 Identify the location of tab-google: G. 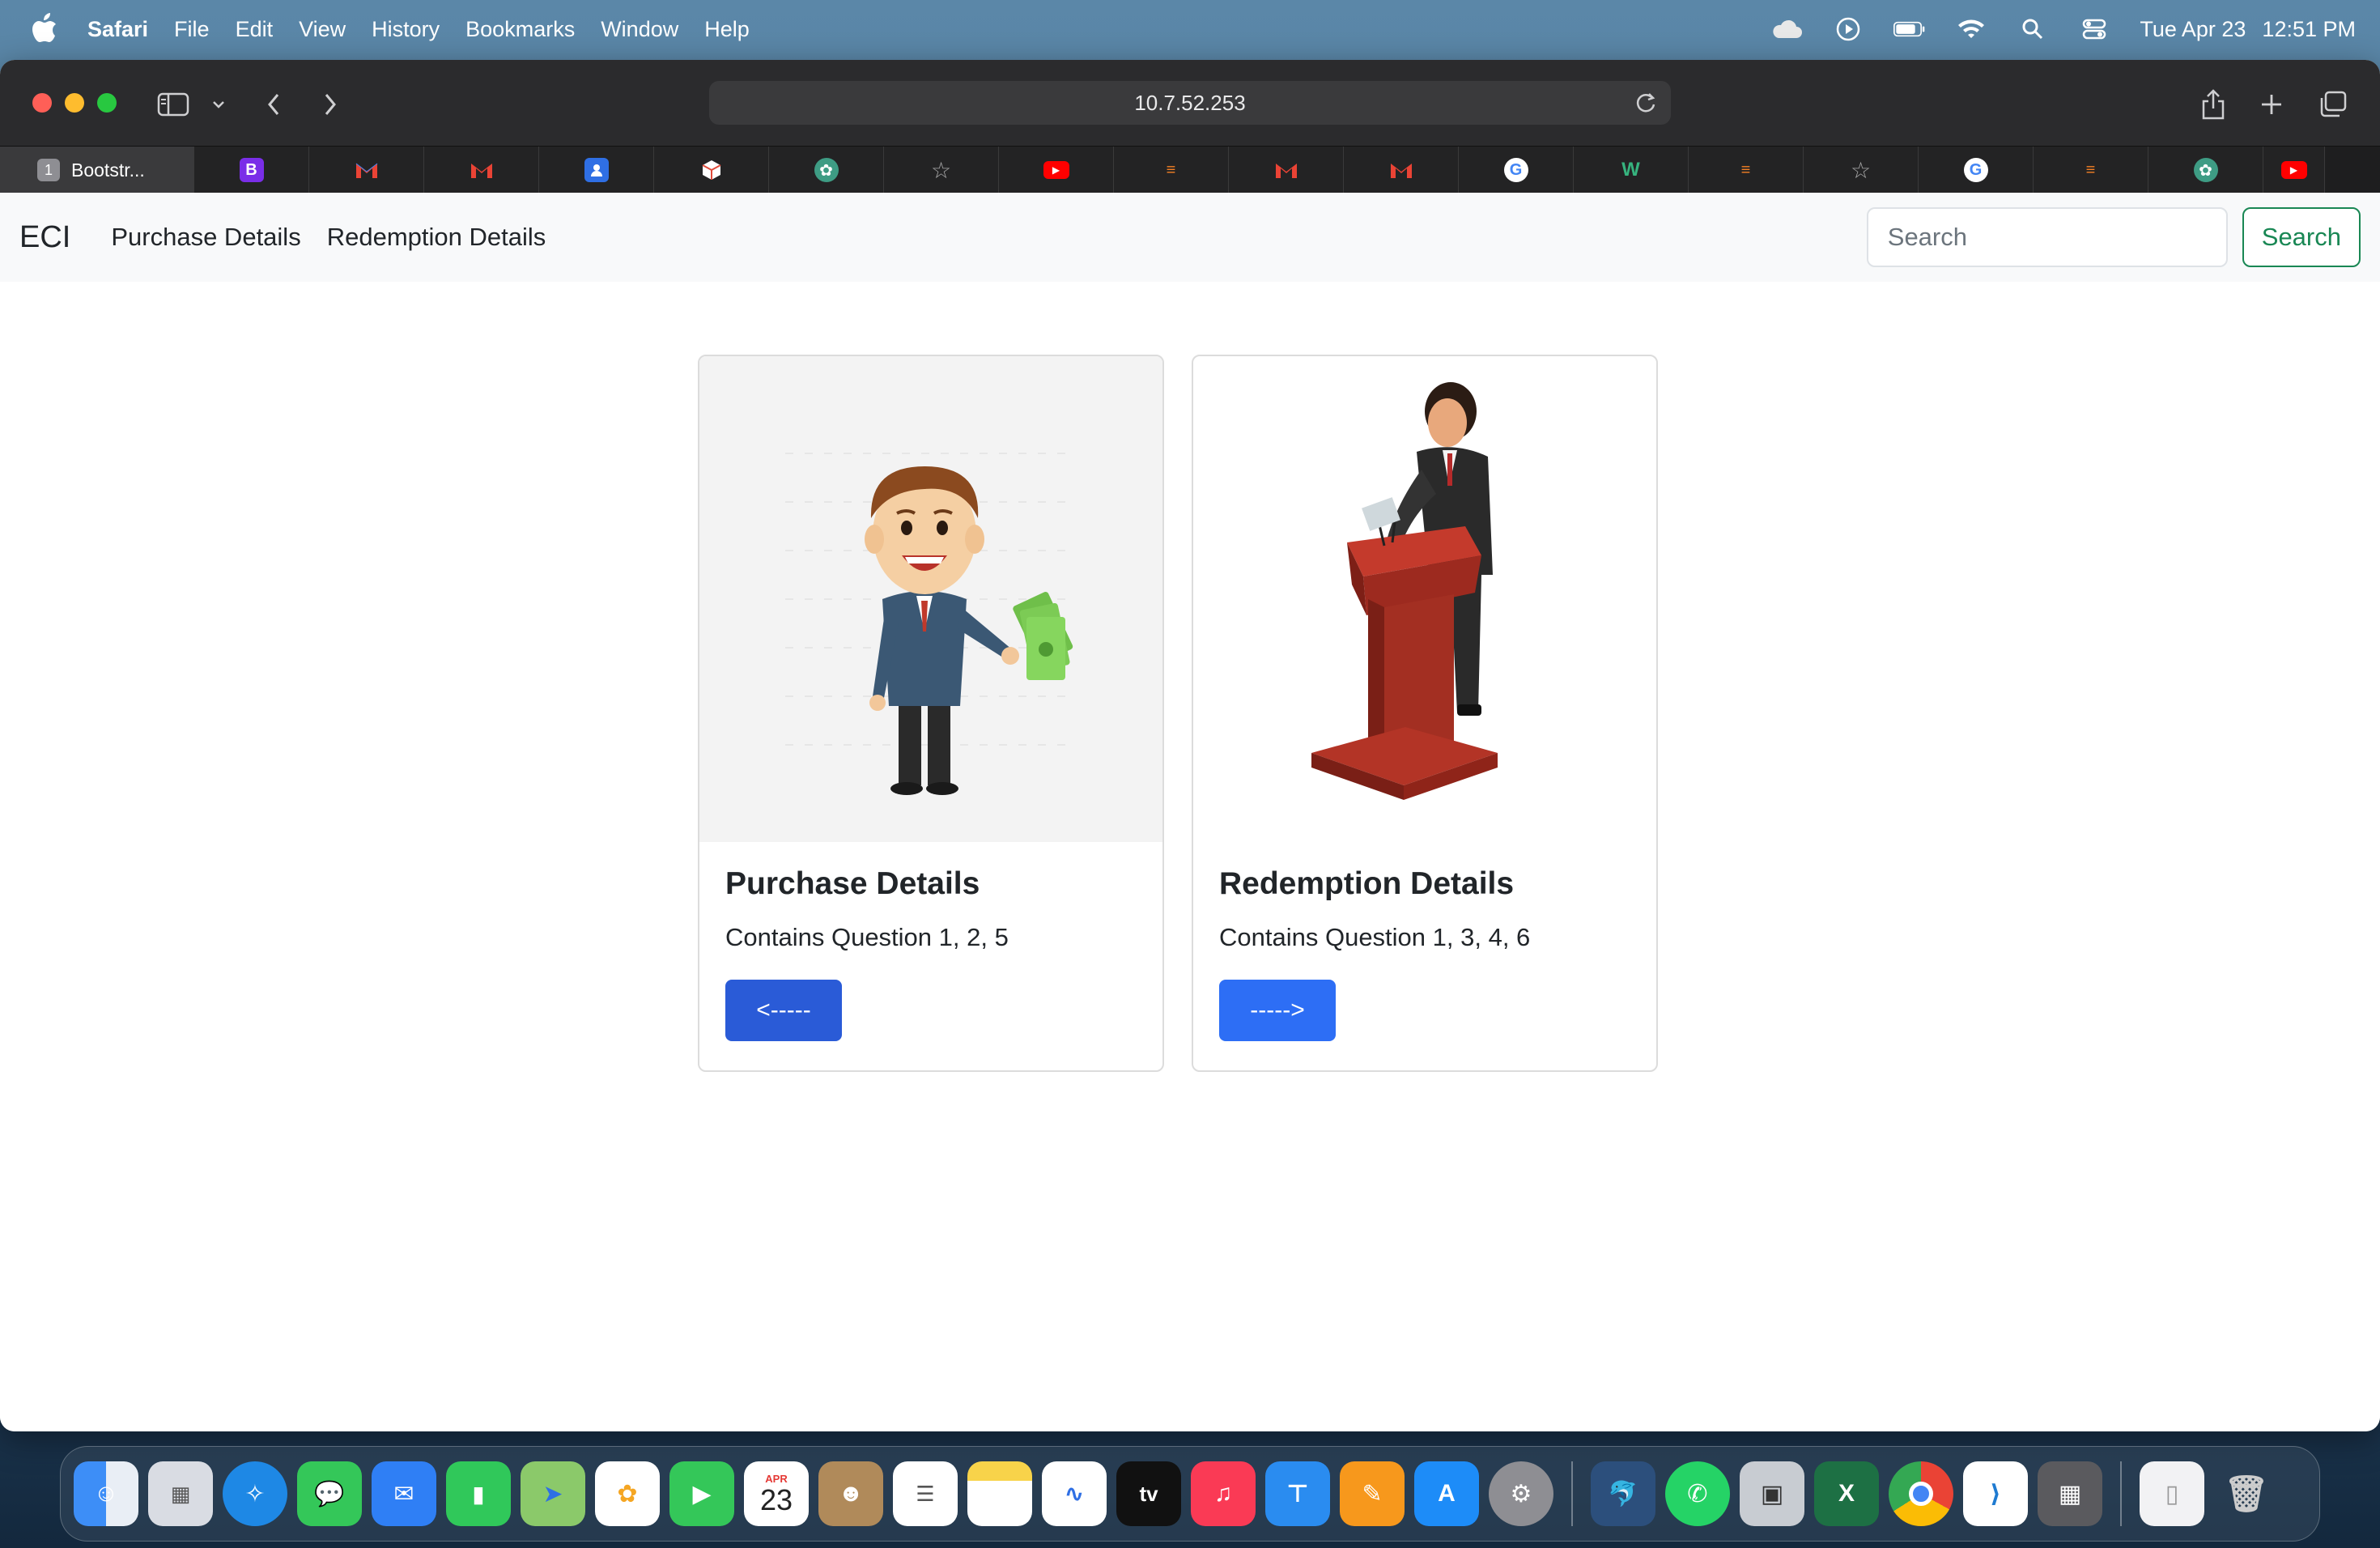
(1517, 170).